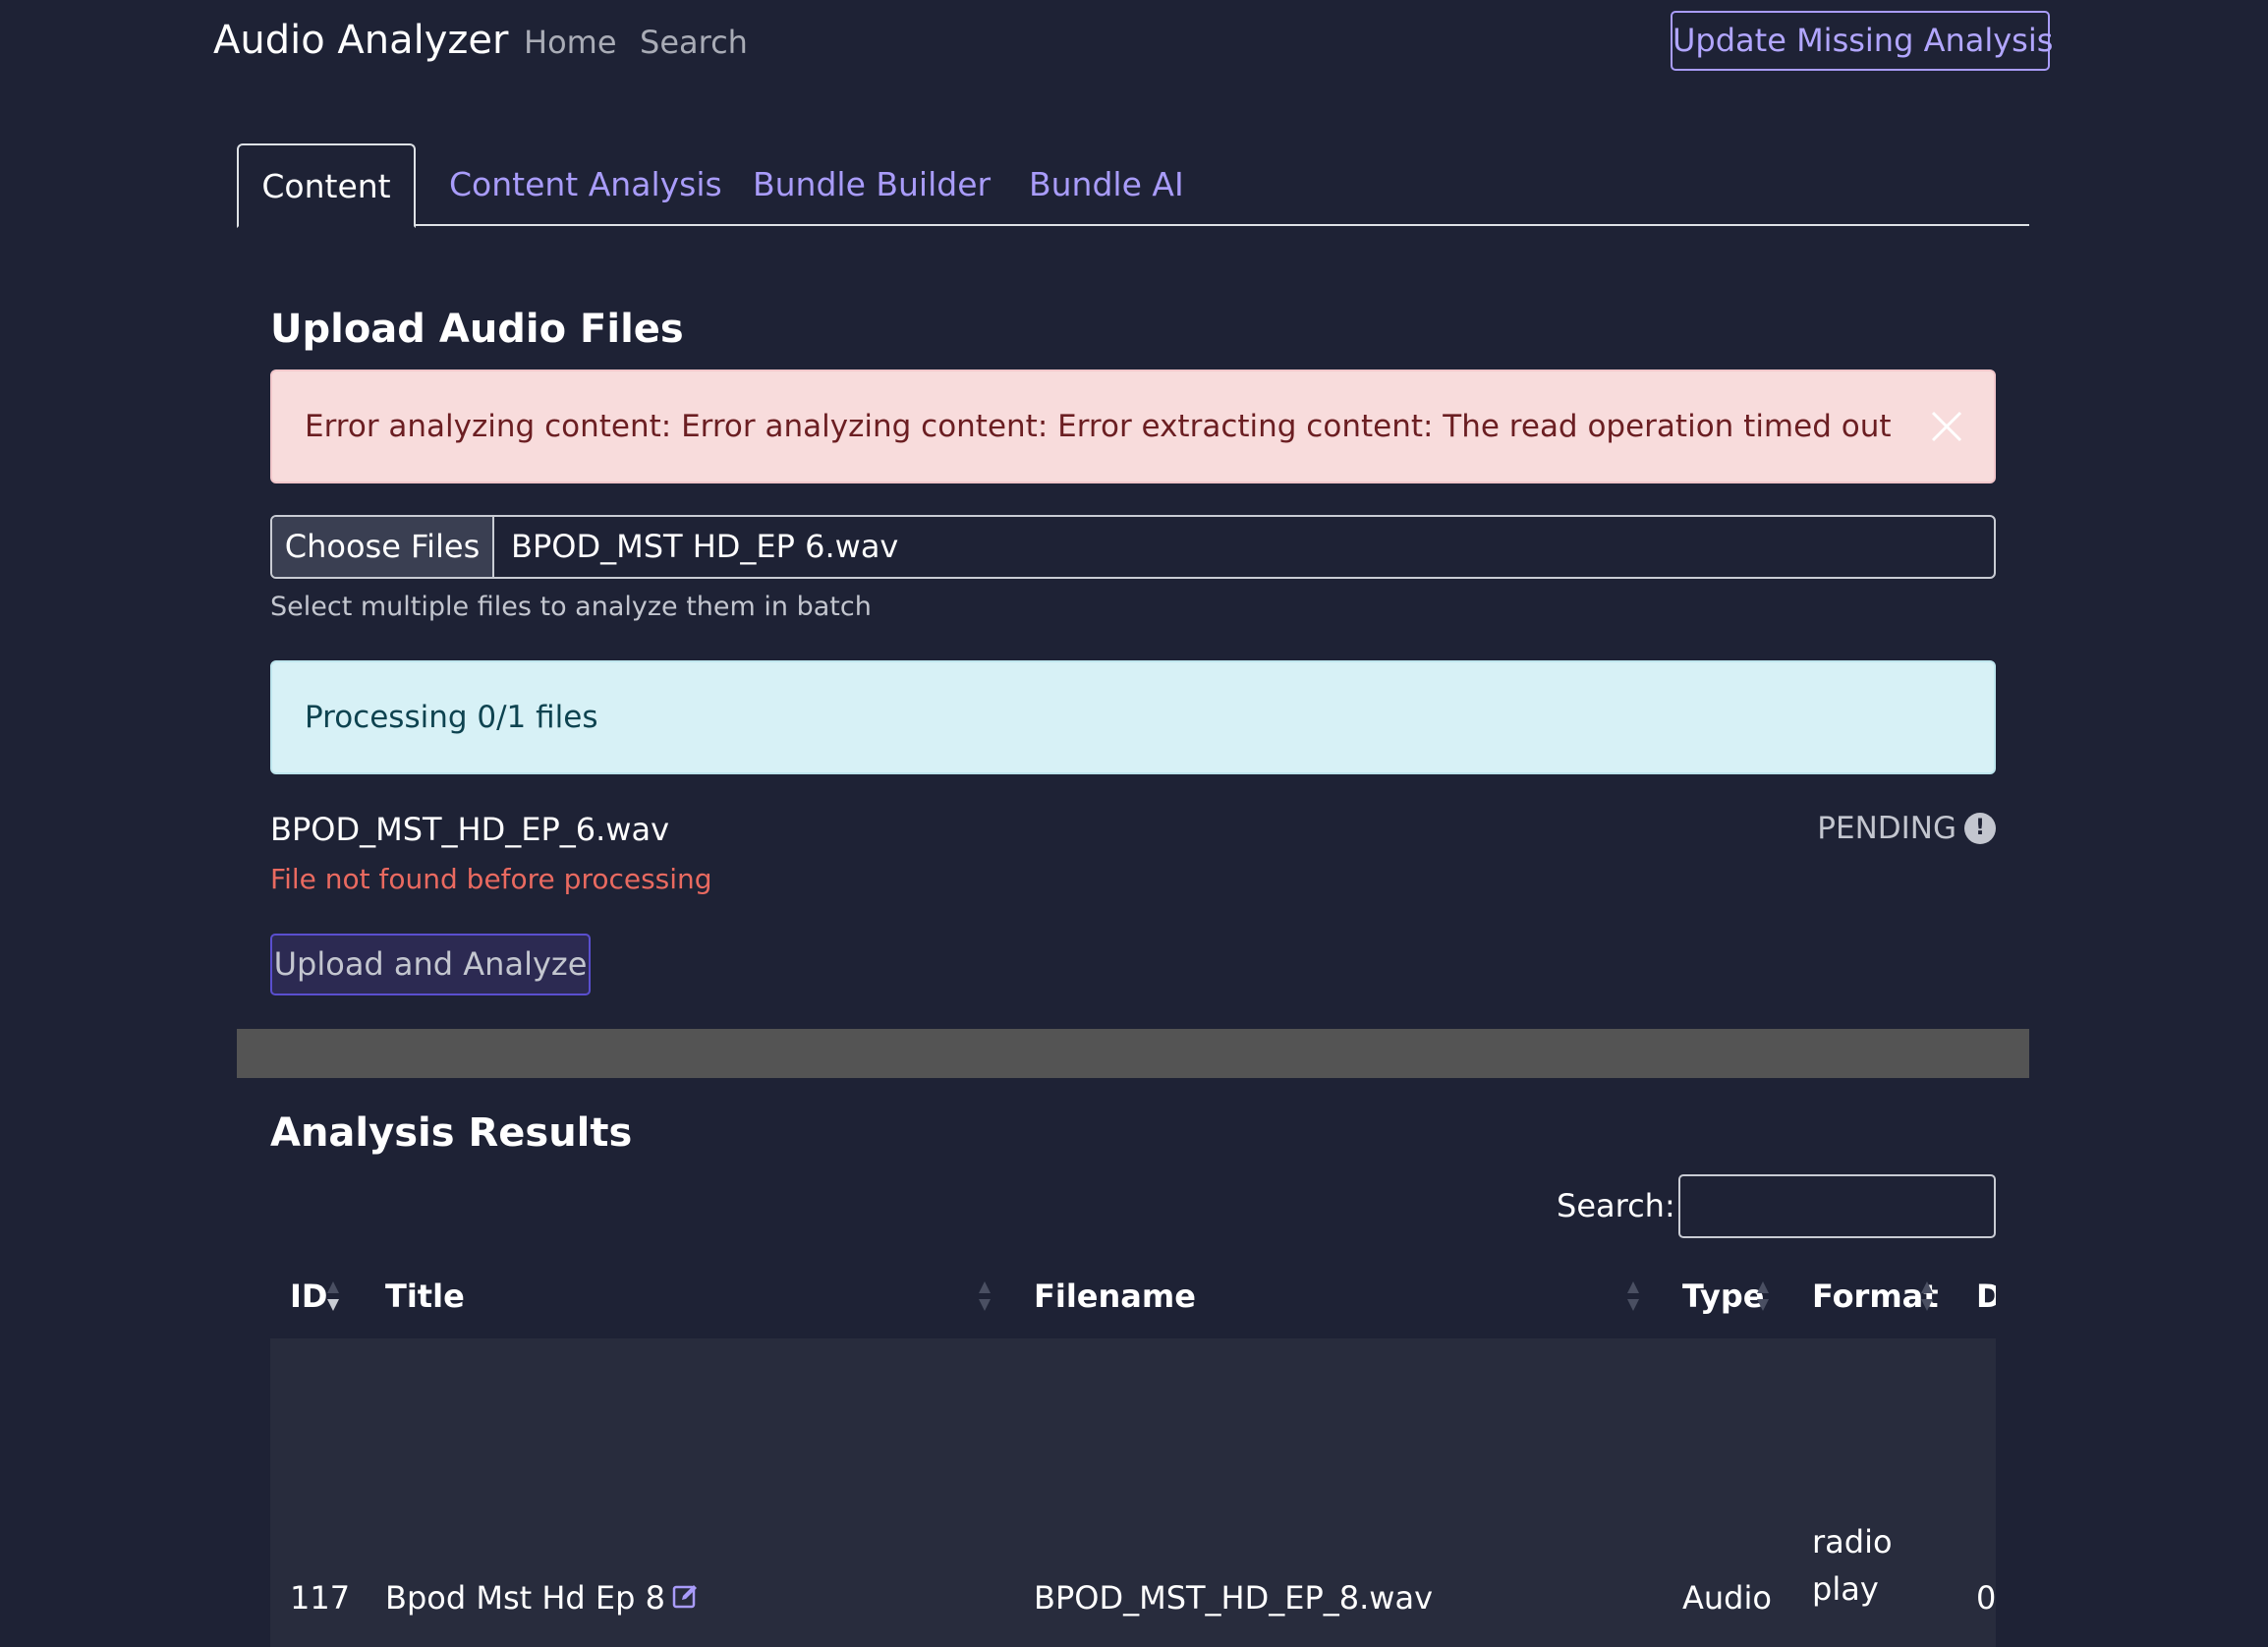 The height and width of the screenshot is (1647, 2268). I want to click on file-item-status-label: PENDING, so click(1887, 828).